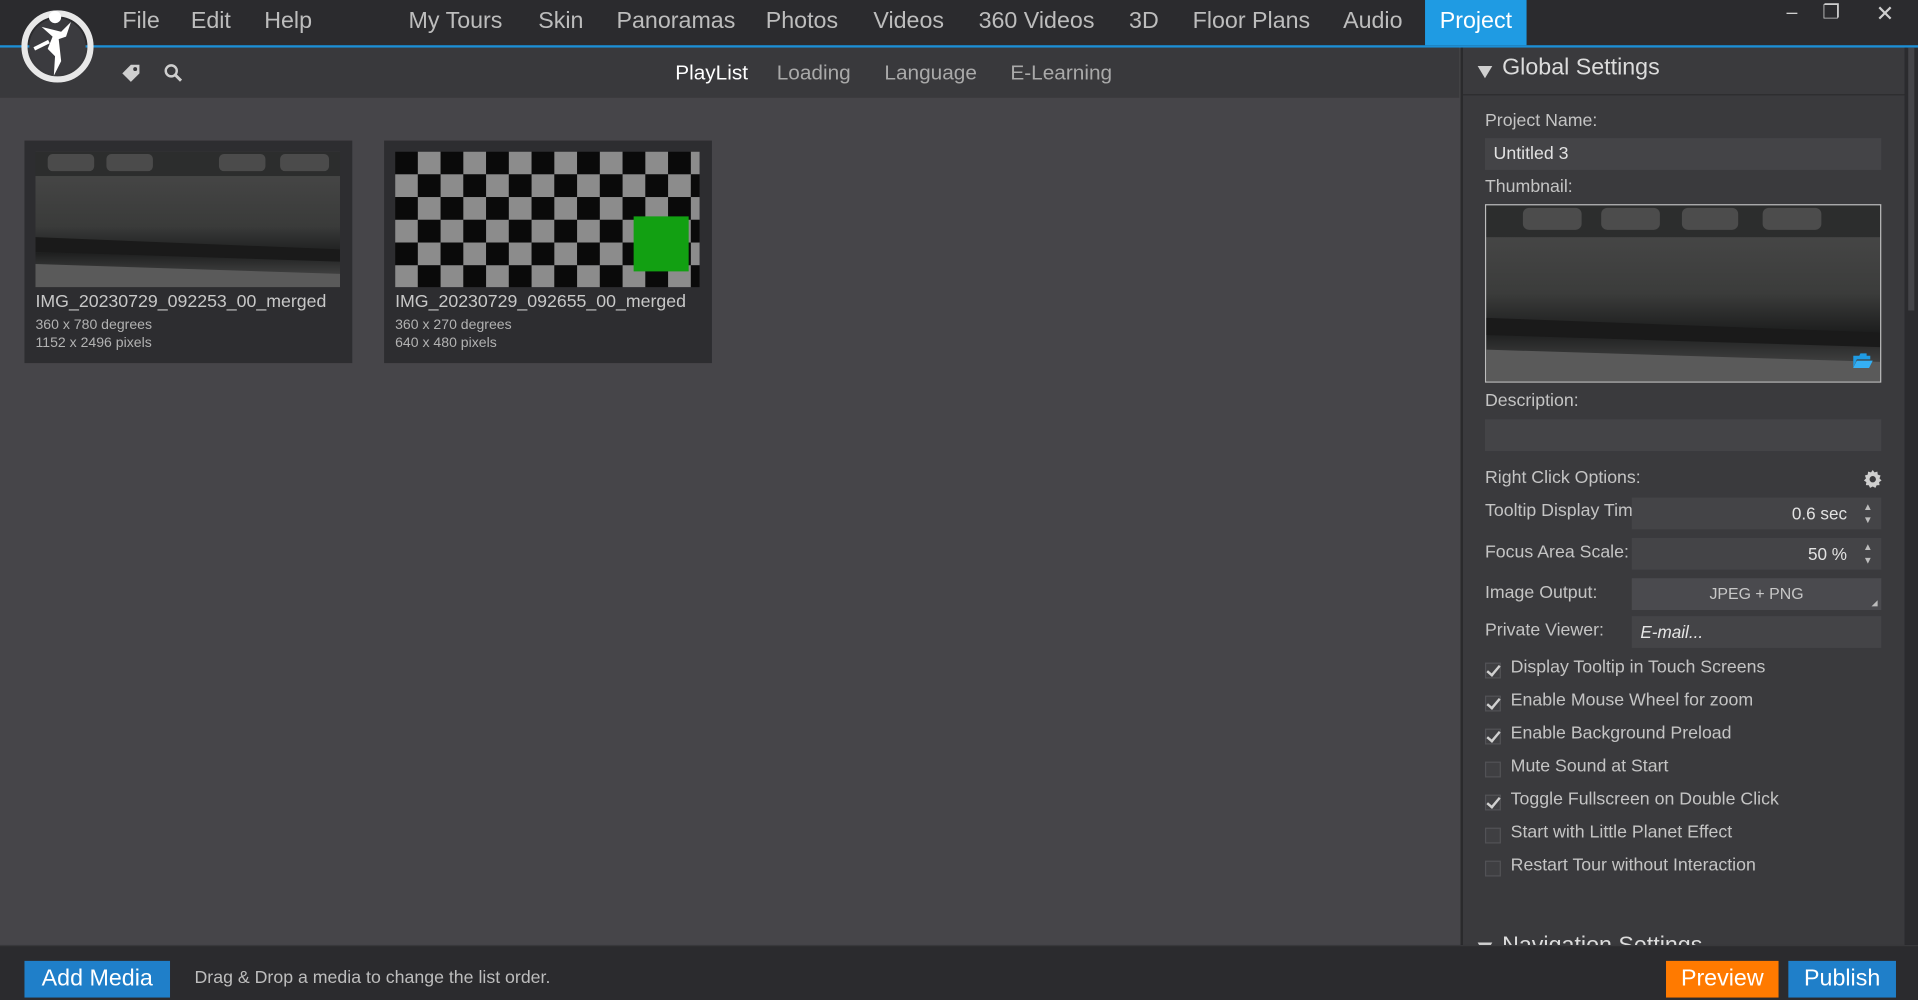 This screenshot has width=1918, height=1000. Describe the element at coordinates (140, 22) in the screenshot. I see `menu-file: File` at that location.